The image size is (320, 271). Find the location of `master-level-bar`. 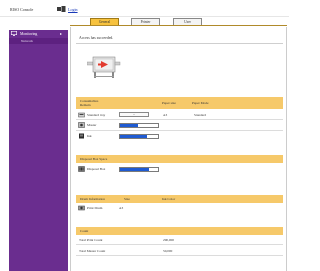

master-level-bar is located at coordinates (139, 125).